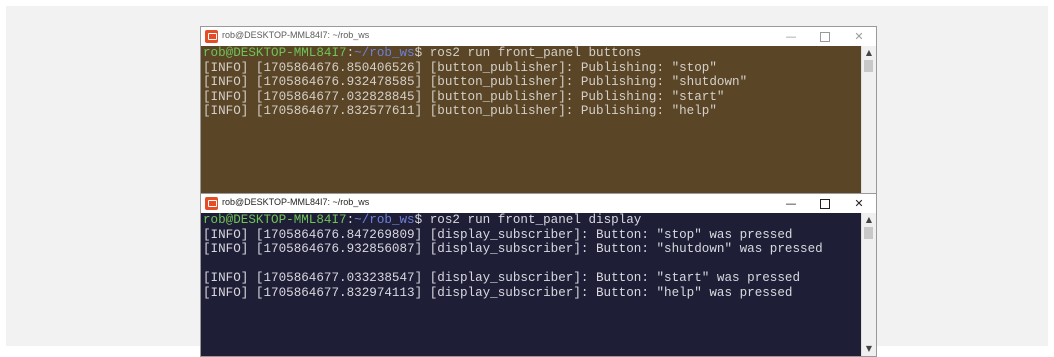 The height and width of the screenshot is (357, 1054). I want to click on prompt-command: ros2 run front_panel display, so click(532, 220).